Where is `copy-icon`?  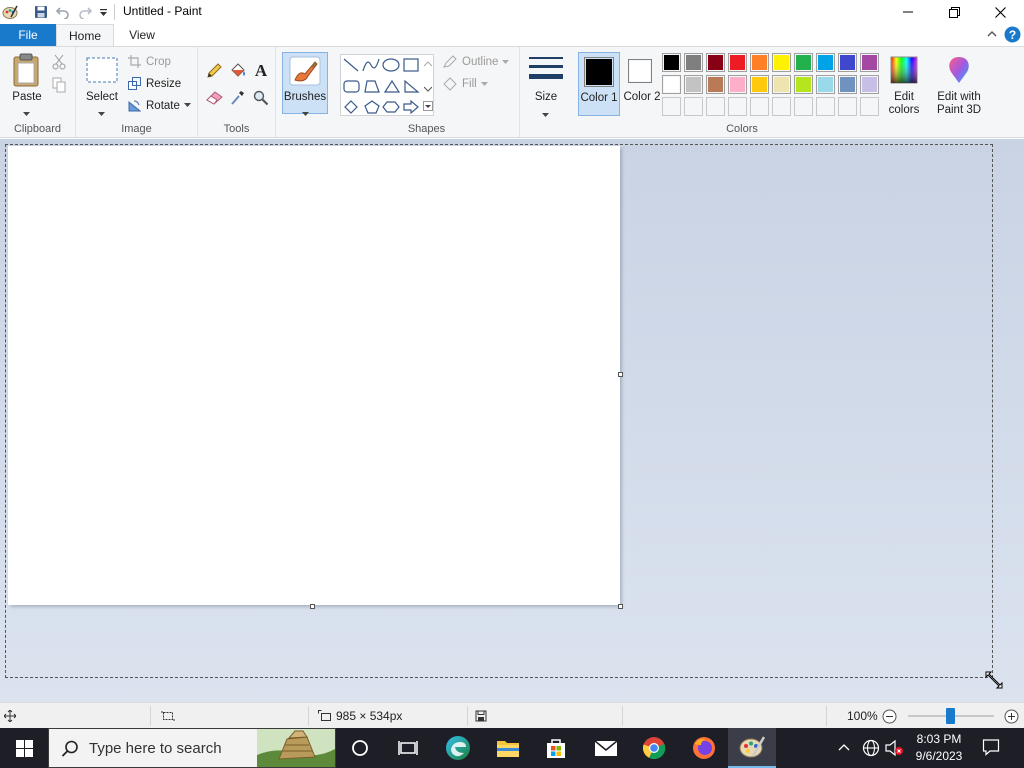 copy-icon is located at coordinates (59, 86).